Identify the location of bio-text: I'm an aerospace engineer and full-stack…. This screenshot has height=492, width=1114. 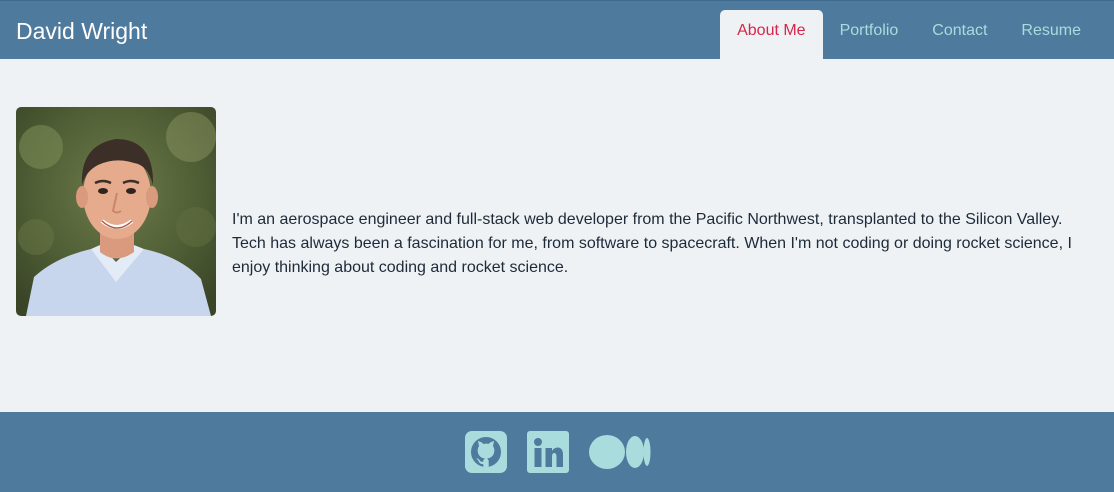
(652, 243).